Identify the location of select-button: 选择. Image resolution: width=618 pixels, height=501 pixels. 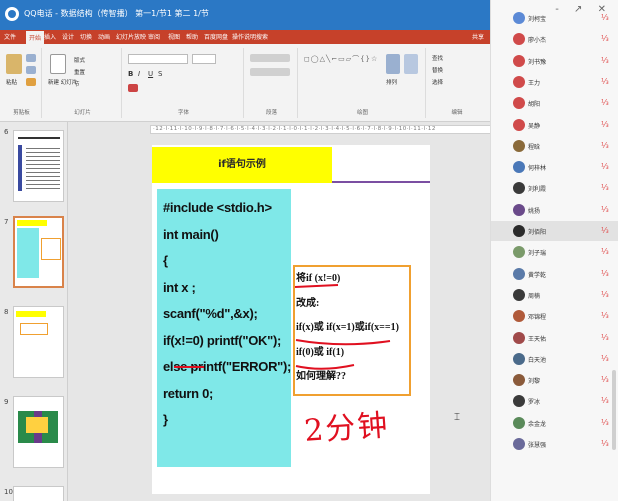
(437, 82).